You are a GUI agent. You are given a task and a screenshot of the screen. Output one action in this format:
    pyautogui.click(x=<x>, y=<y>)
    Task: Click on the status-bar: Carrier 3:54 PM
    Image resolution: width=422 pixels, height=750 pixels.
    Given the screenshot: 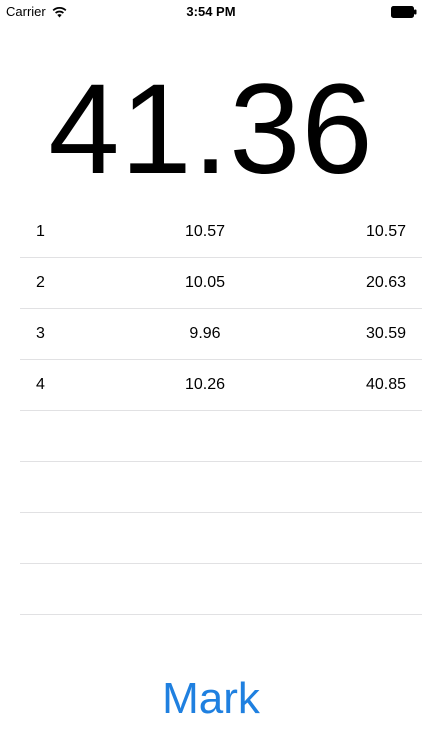 What is the action you would take?
    pyautogui.click(x=211, y=12)
    